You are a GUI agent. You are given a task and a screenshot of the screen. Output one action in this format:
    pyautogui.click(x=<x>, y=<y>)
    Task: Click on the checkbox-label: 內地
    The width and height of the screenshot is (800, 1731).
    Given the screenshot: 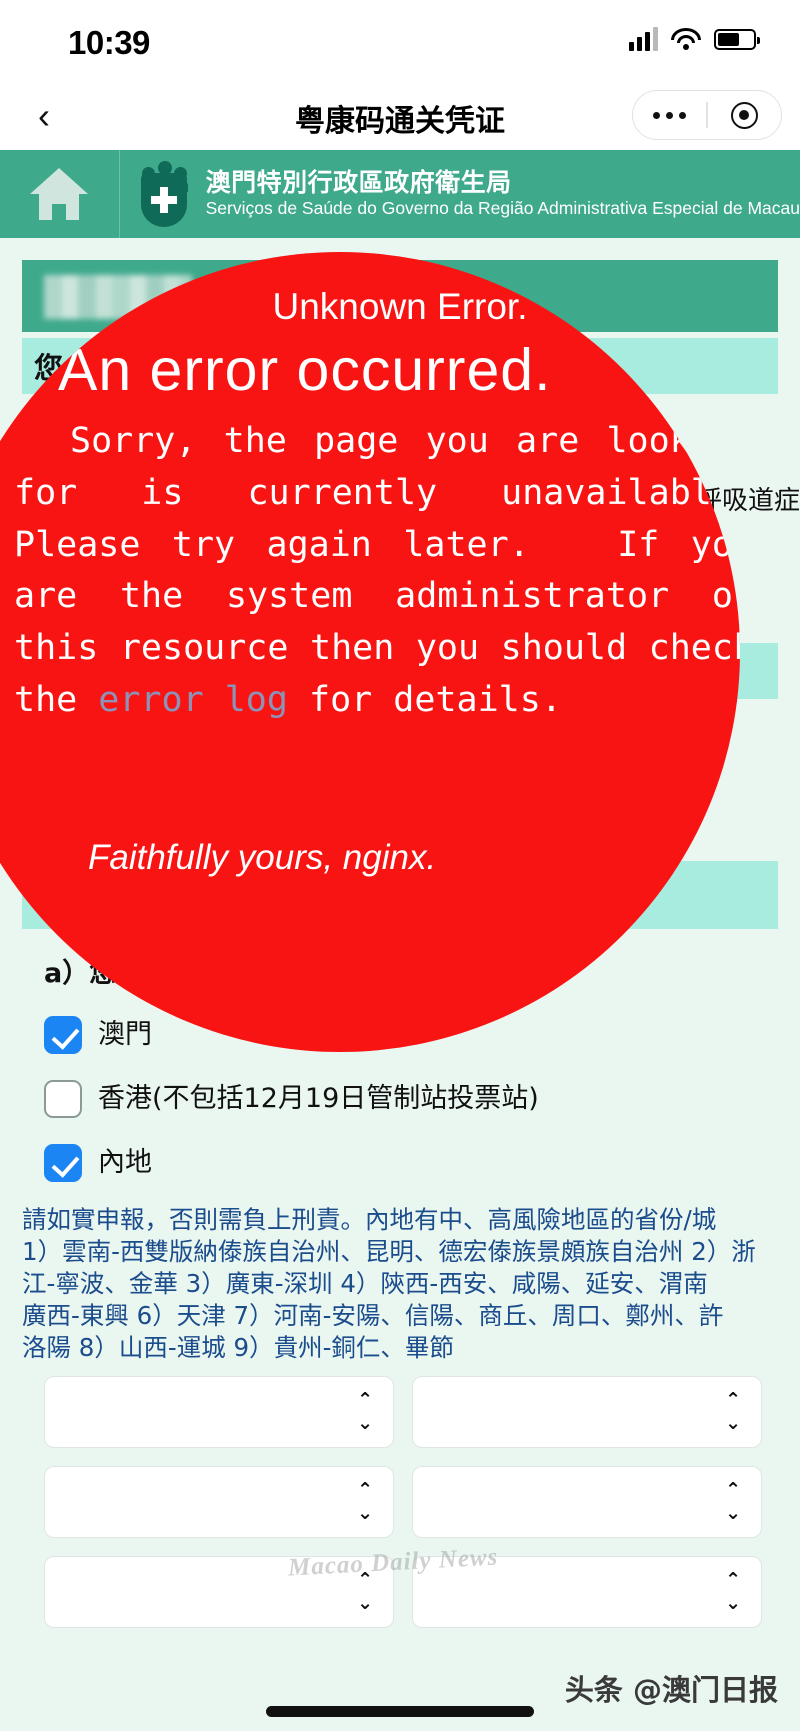 What is the action you would take?
    pyautogui.click(x=125, y=1162)
    